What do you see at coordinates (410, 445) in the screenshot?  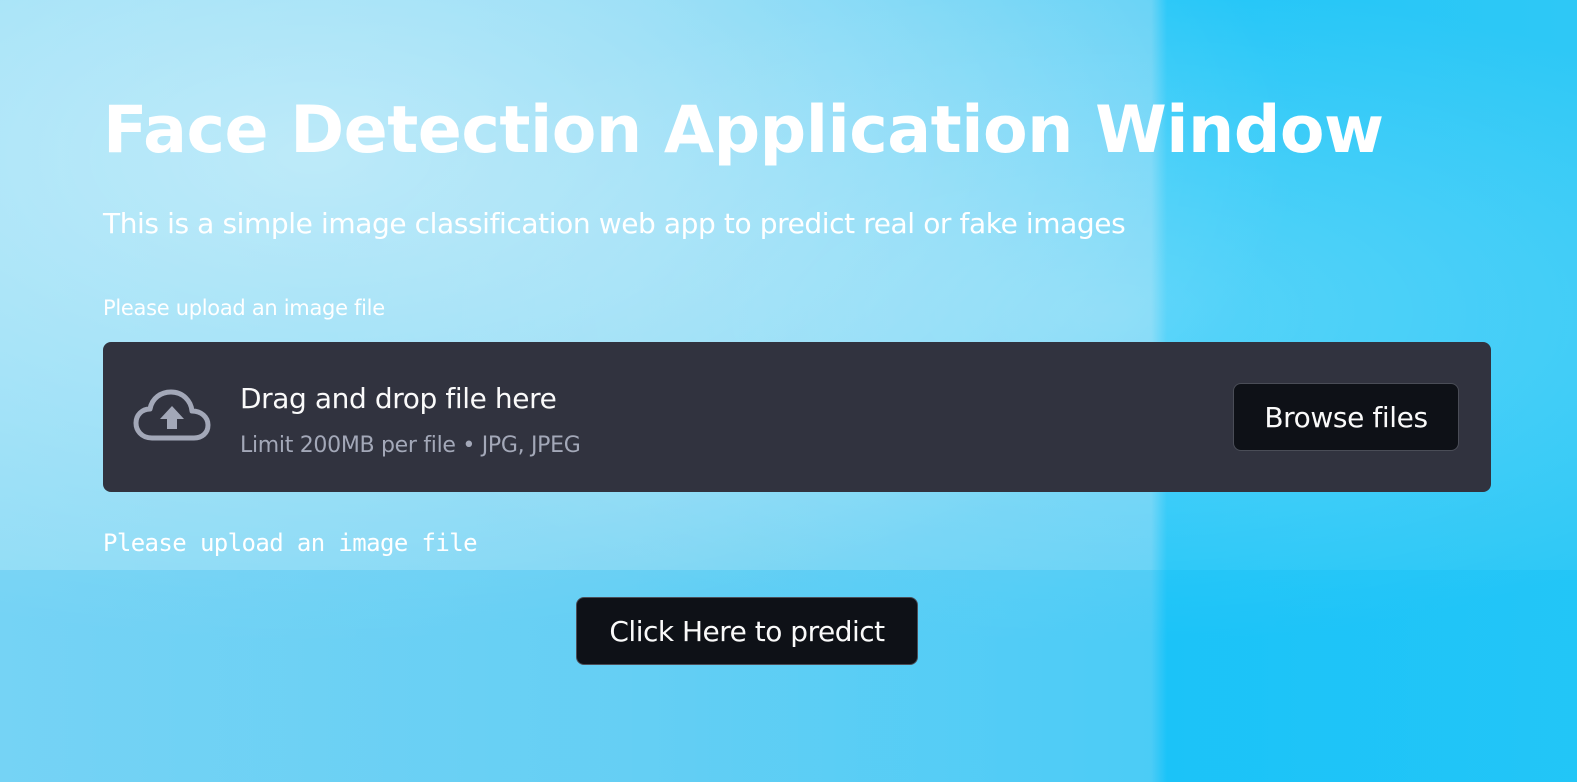 I see `dropzone-limits: Limit 200MB per file • JPG, JPEG` at bounding box center [410, 445].